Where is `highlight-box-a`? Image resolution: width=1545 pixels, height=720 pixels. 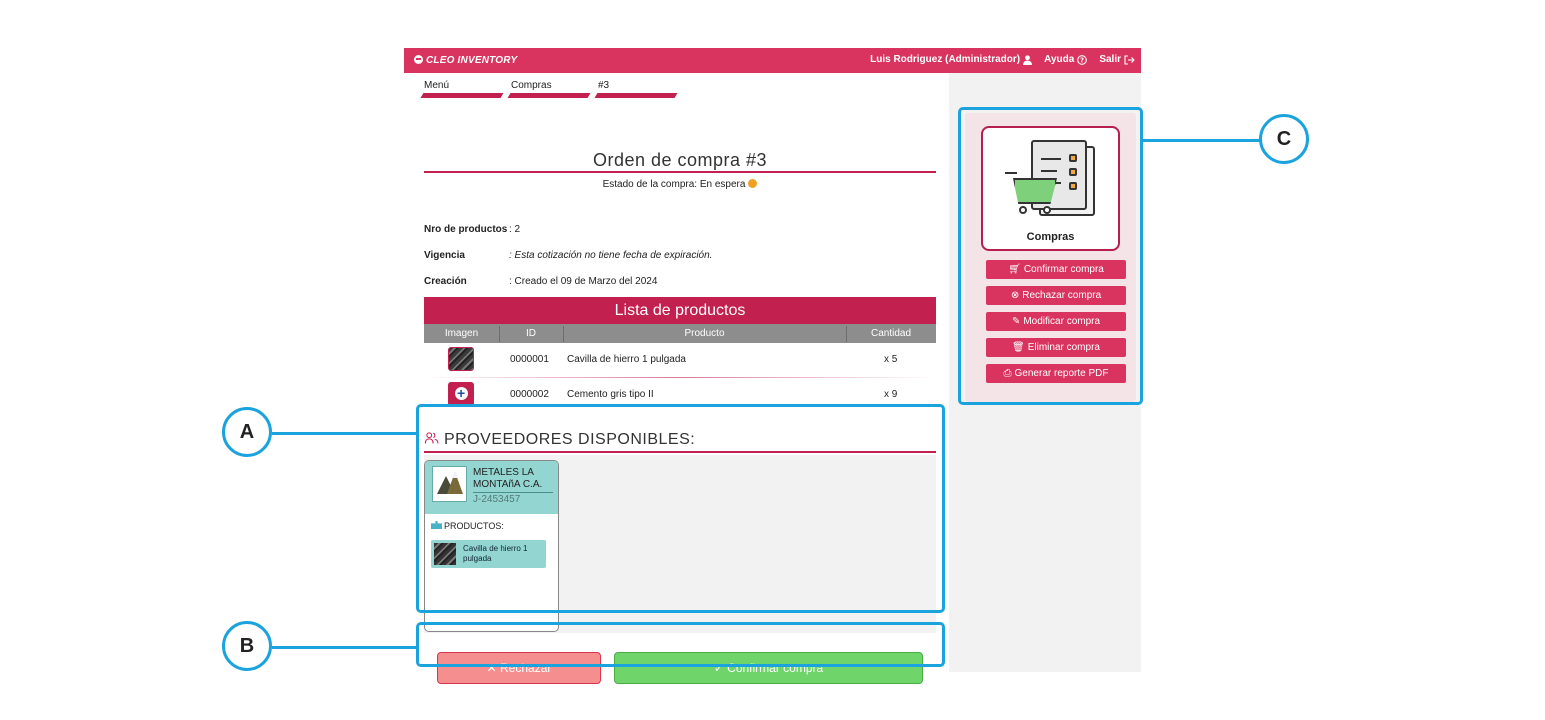 highlight-box-a is located at coordinates (680, 508).